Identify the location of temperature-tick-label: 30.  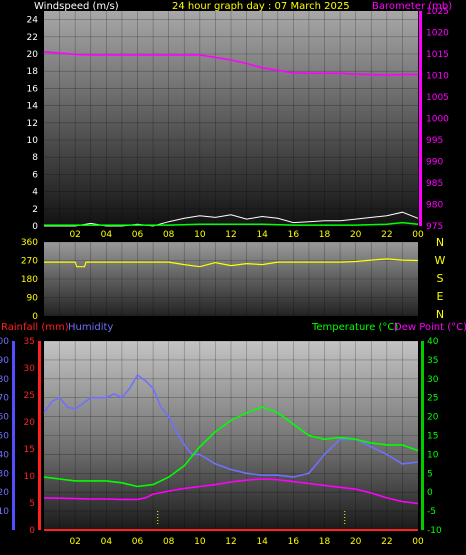
(433, 380).